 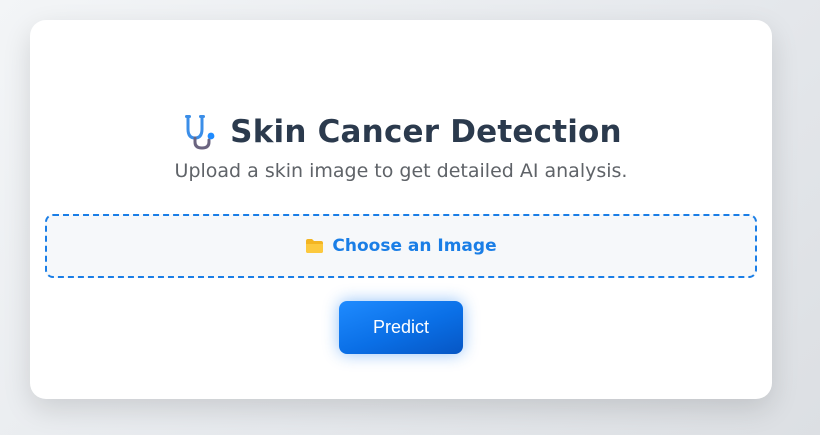 I want to click on page-title: Skin Cancer Detection, so click(x=426, y=132).